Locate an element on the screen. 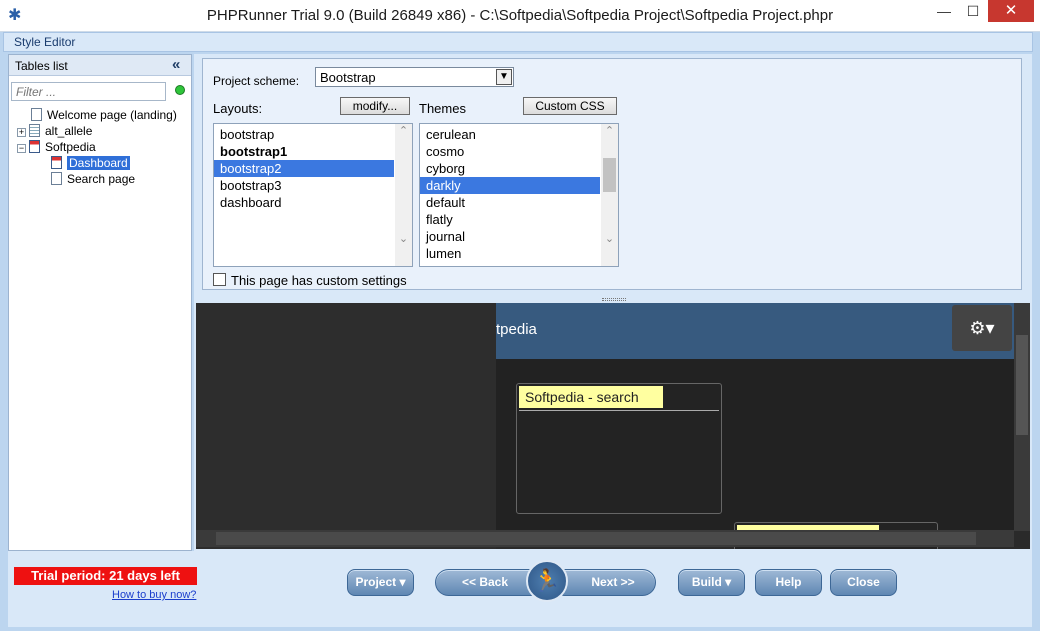 The height and width of the screenshot is (631, 1040). chevron-down-icon: ▼ is located at coordinates (504, 77).